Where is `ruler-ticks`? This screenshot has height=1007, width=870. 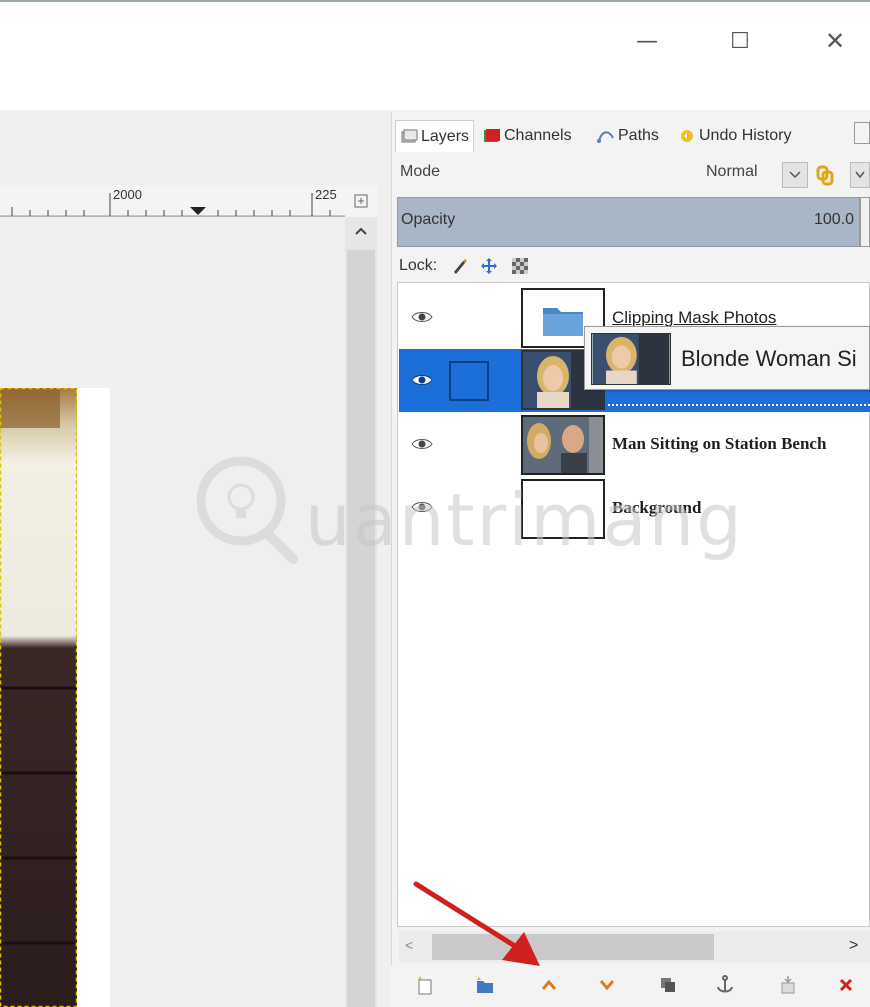
ruler-ticks is located at coordinates (172, 205).